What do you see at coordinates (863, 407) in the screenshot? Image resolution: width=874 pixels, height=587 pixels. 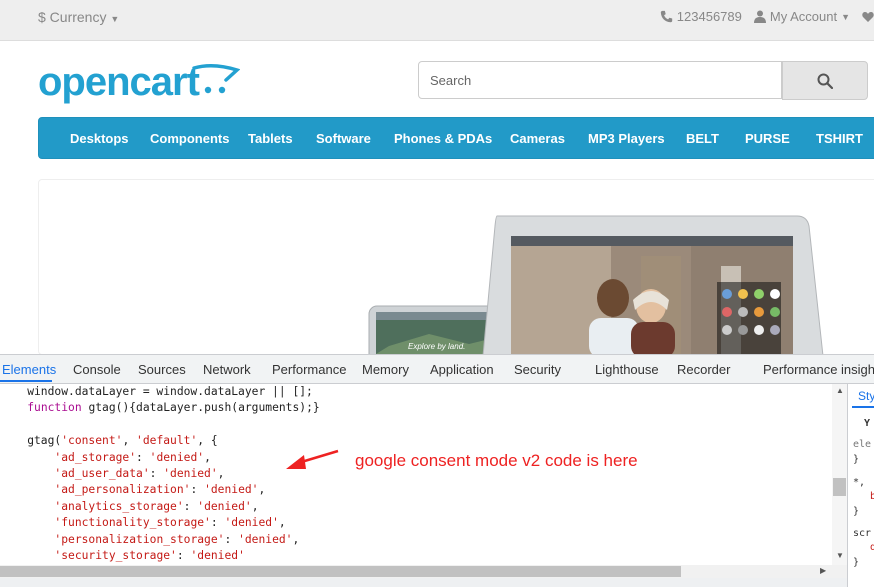 I see `styles-underline` at bounding box center [863, 407].